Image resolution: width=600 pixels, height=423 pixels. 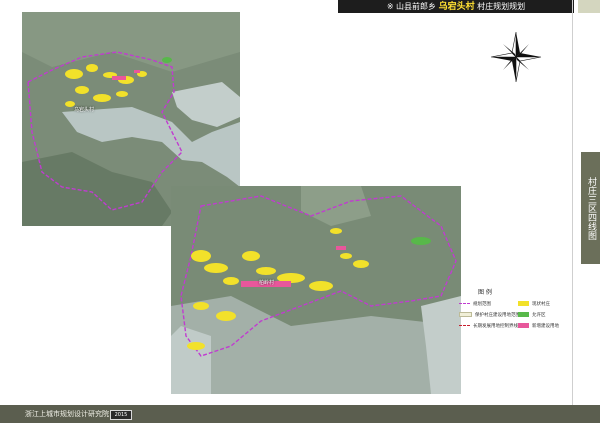 I want to click on green-south, so click(x=421, y=241).